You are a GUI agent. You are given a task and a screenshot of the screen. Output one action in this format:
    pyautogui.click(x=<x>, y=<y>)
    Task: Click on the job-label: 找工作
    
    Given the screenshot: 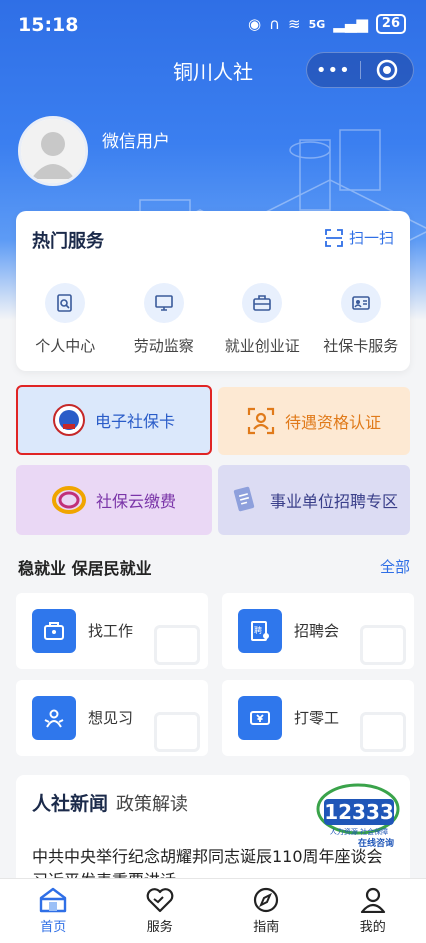 What is the action you would take?
    pyautogui.click(x=111, y=631)
    